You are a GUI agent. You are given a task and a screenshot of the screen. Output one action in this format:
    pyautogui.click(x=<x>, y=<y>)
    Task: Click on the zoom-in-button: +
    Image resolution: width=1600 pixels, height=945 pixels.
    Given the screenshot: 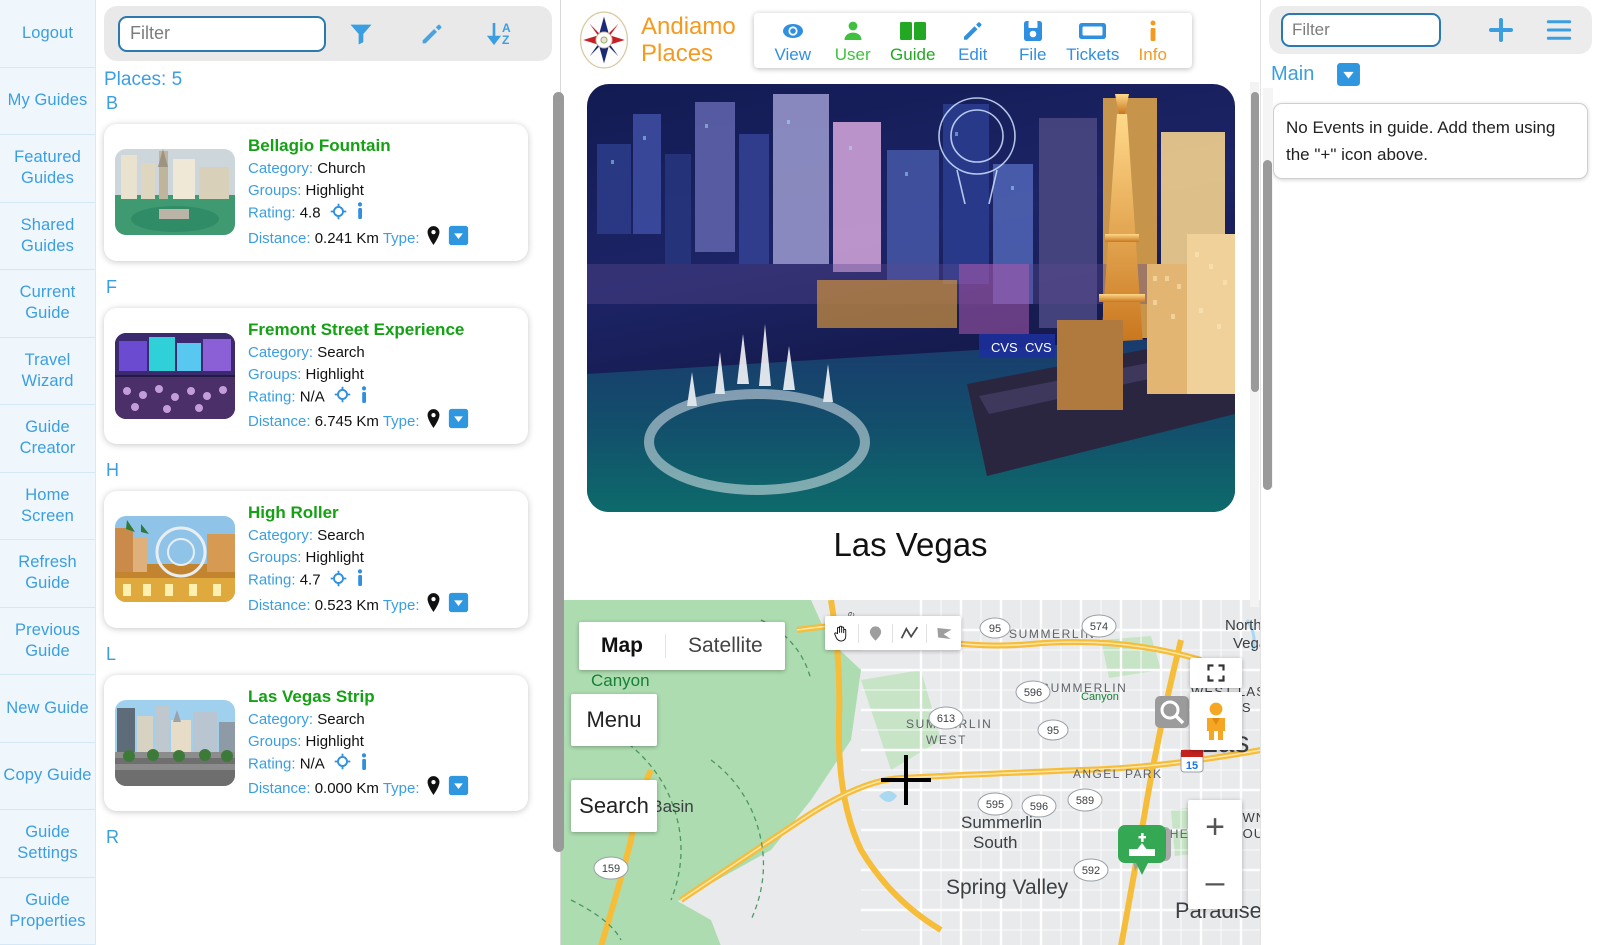 What is the action you would take?
    pyautogui.click(x=1215, y=827)
    